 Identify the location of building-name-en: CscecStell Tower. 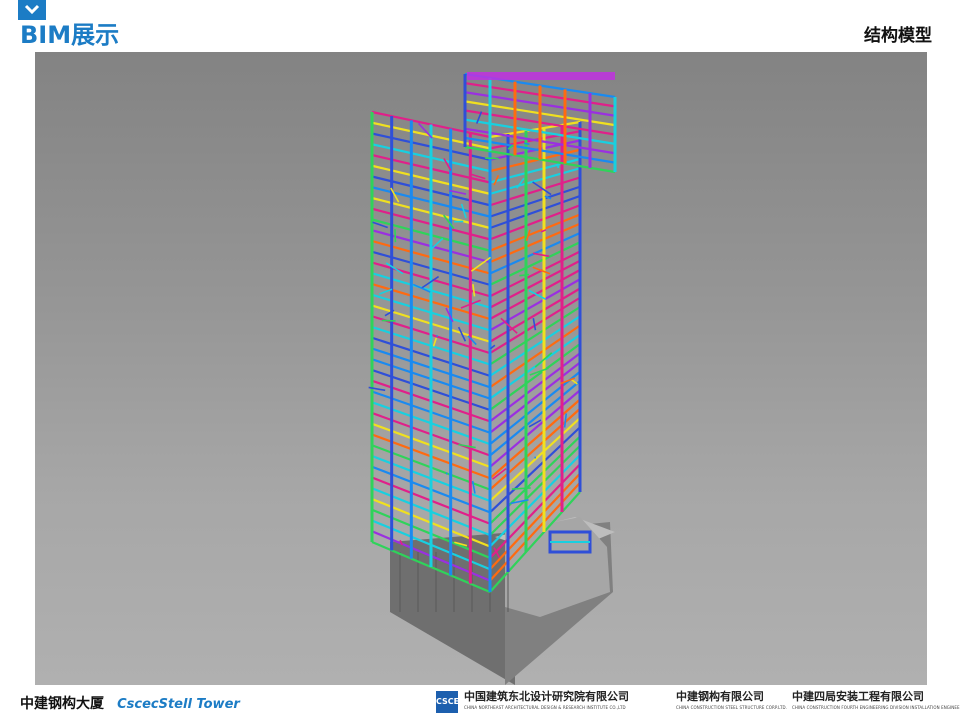
(178, 704).